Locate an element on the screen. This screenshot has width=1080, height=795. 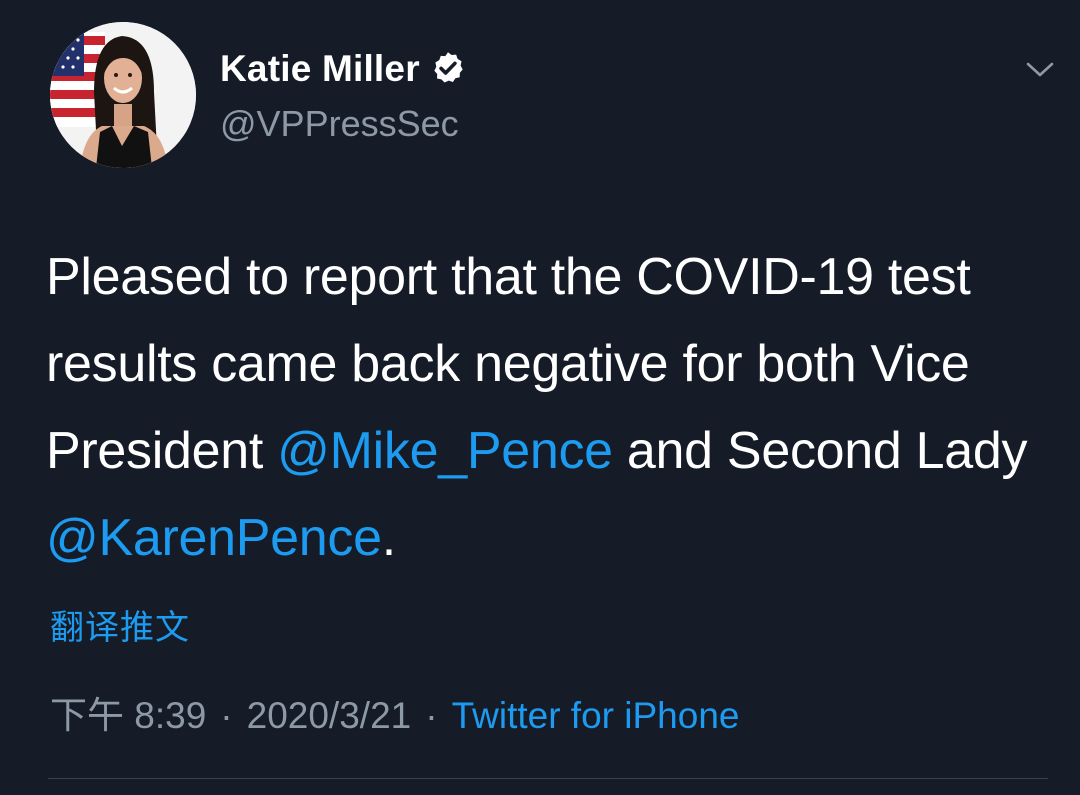
tweet-source-link: Twitter for iPhone is located at coordinates (596, 715).